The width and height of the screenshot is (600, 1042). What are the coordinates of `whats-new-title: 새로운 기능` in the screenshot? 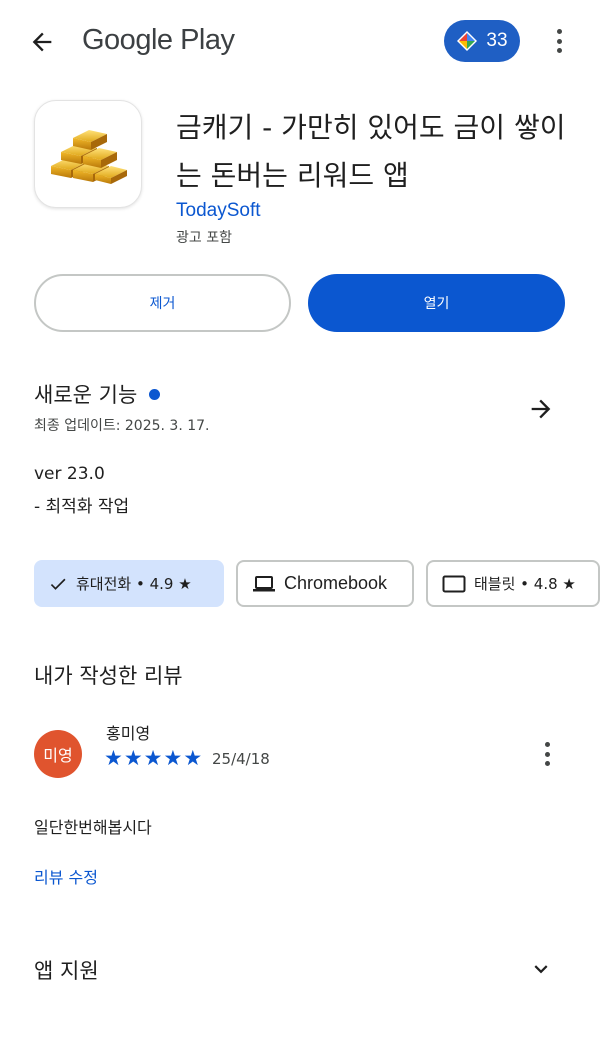 It's located at (86, 395).